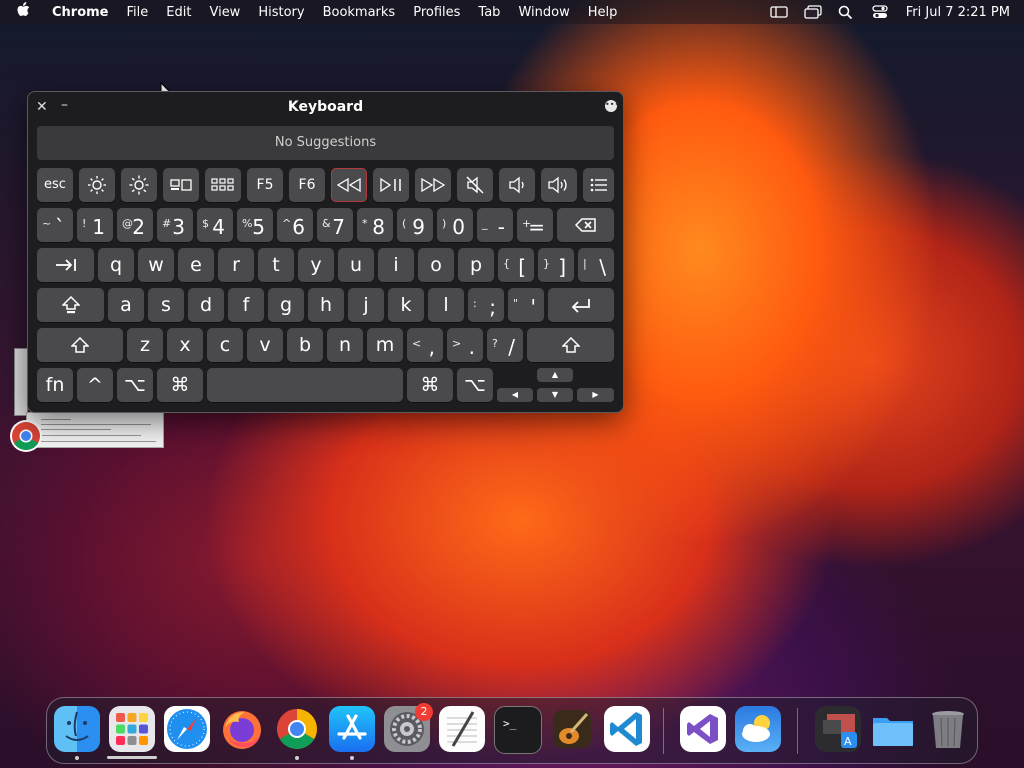 The width and height of the screenshot is (1024, 768). I want to click on safari-icon, so click(187, 729).